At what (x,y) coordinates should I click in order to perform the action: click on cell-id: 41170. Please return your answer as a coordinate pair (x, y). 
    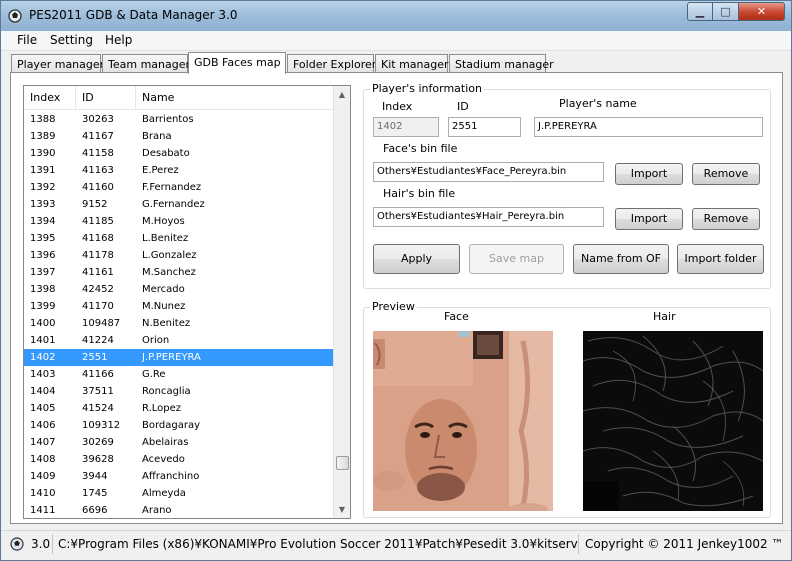
    Looking at the image, I should click on (98, 306).